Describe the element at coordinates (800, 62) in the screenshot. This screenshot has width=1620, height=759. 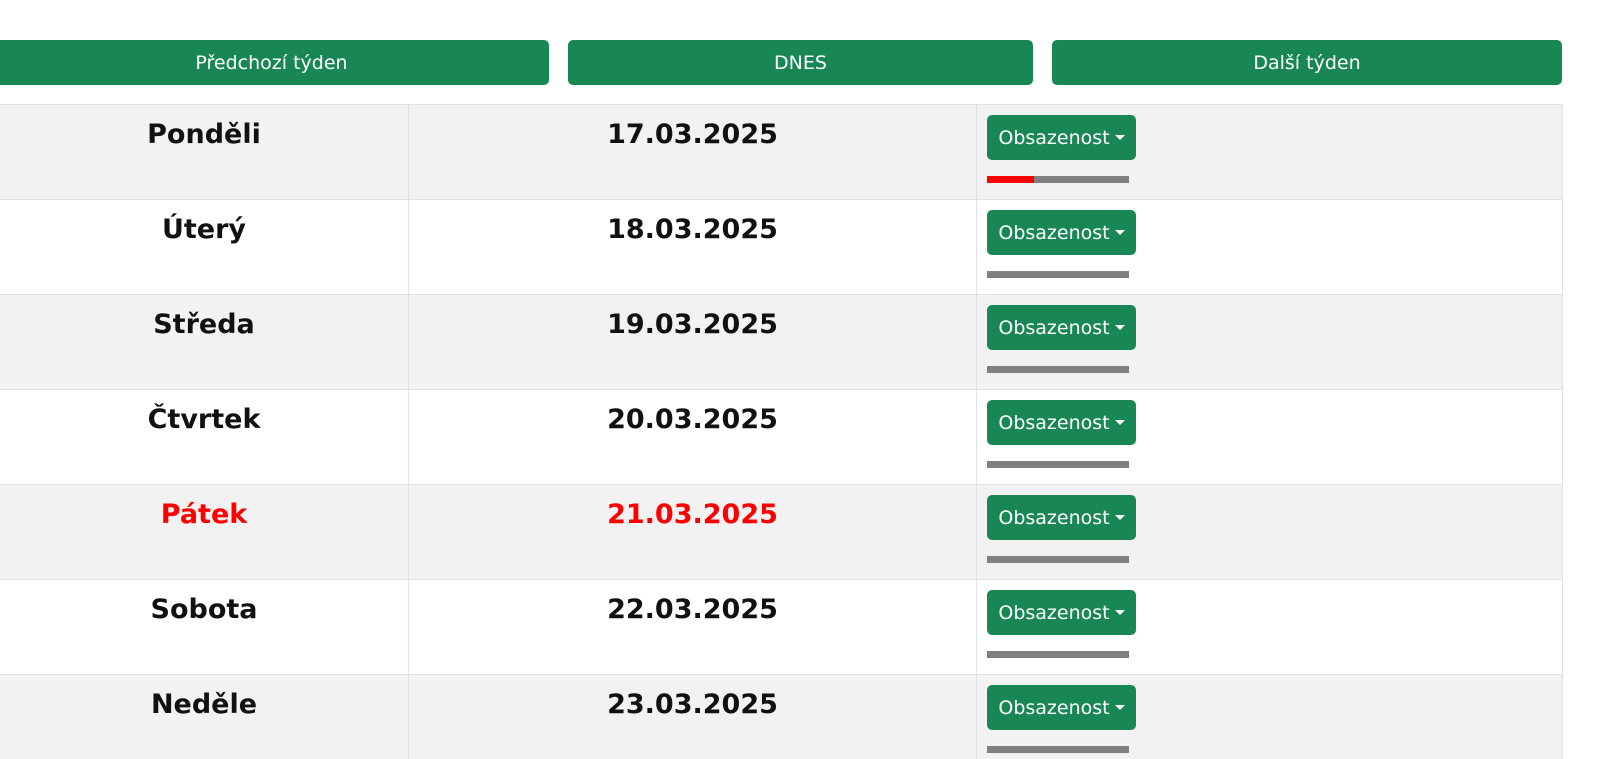
I see `today-button: DNES` at that location.